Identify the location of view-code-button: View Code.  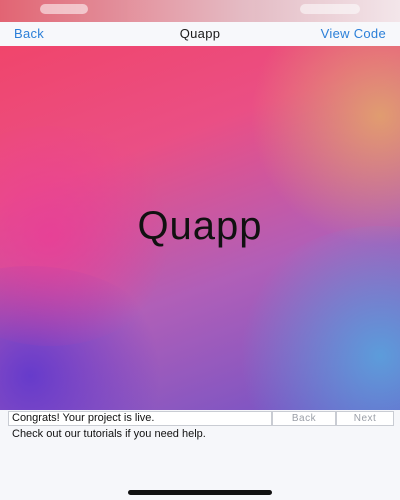
(353, 33).